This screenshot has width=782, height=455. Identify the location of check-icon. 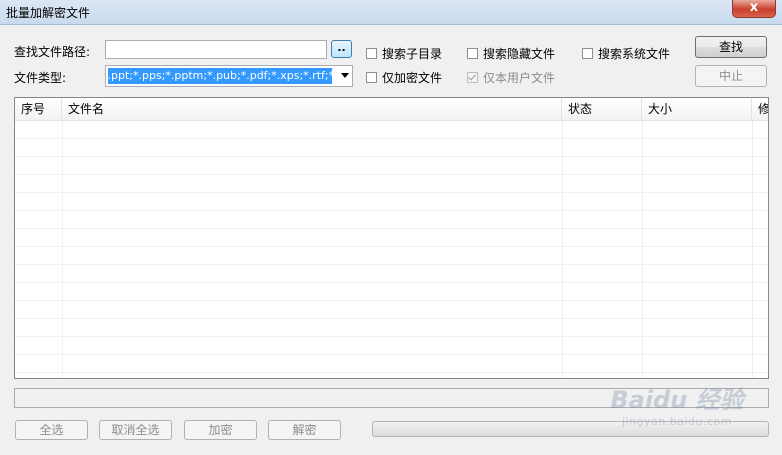
(472, 76).